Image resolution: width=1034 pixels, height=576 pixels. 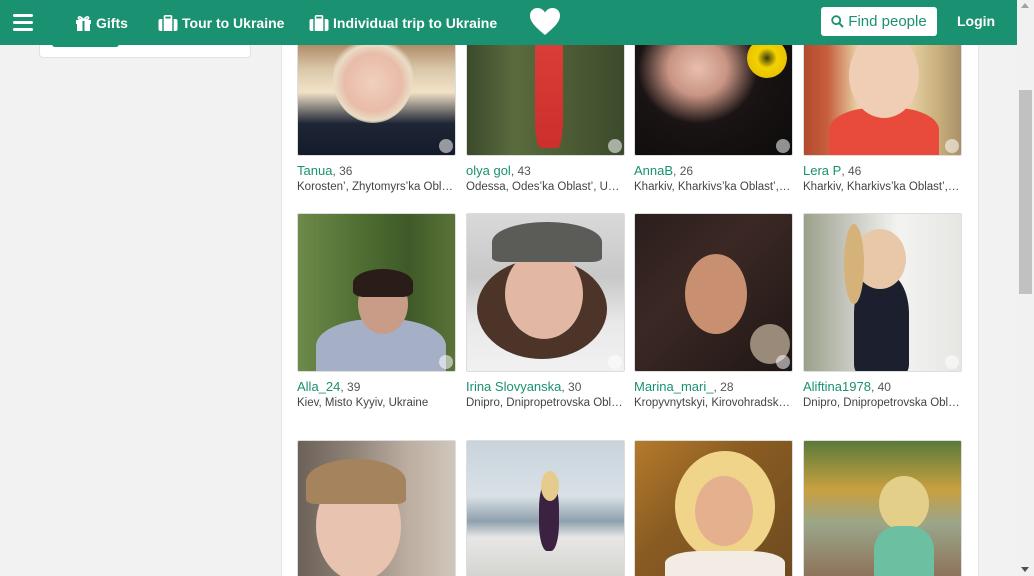 I want to click on profile-name-line: Lera P, 46, so click(x=882, y=171).